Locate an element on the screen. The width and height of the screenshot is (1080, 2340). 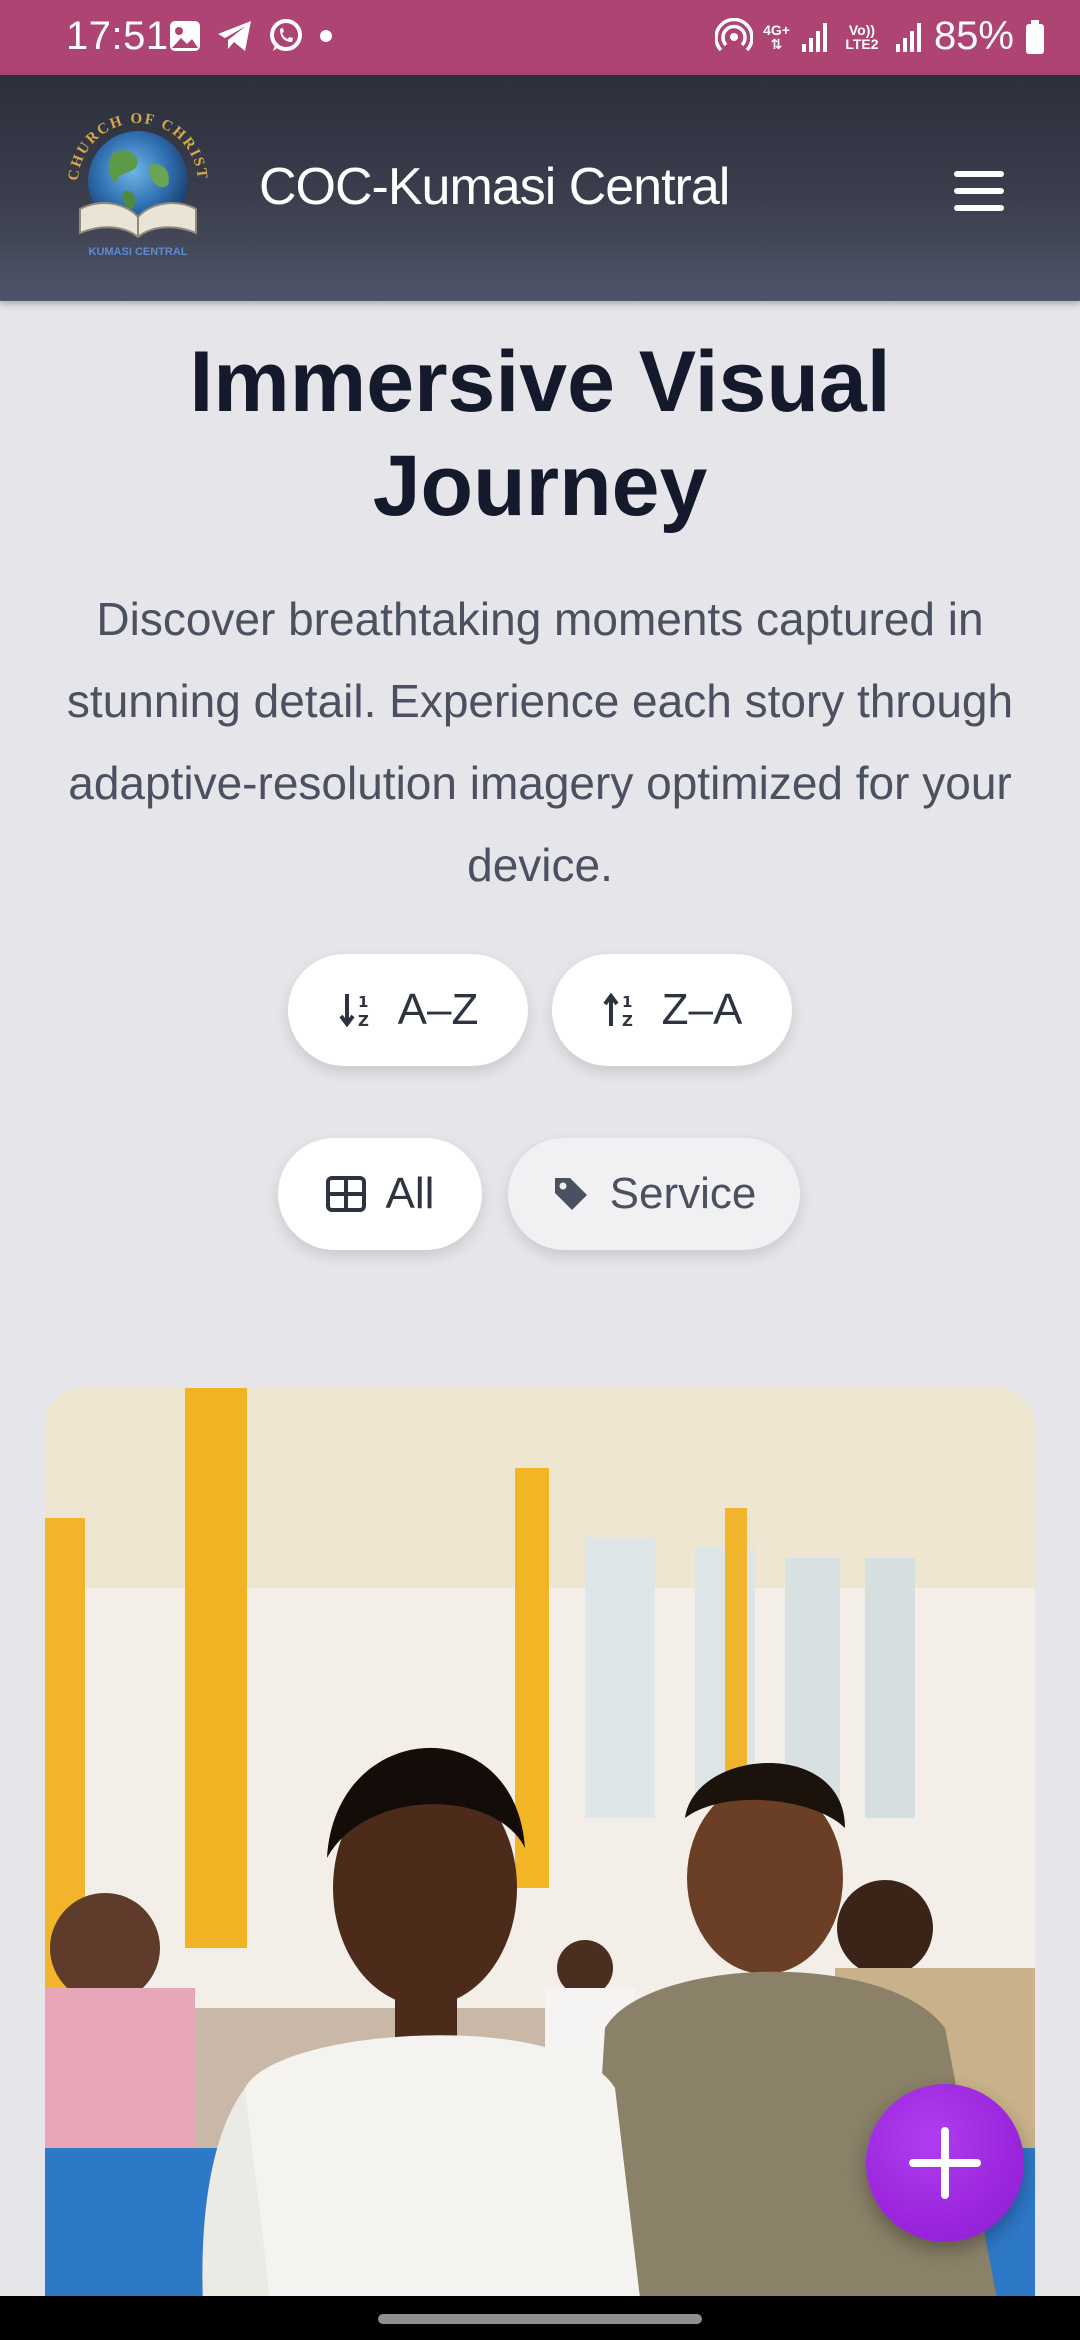
telegram-notification-icon is located at coordinates (234, 36).